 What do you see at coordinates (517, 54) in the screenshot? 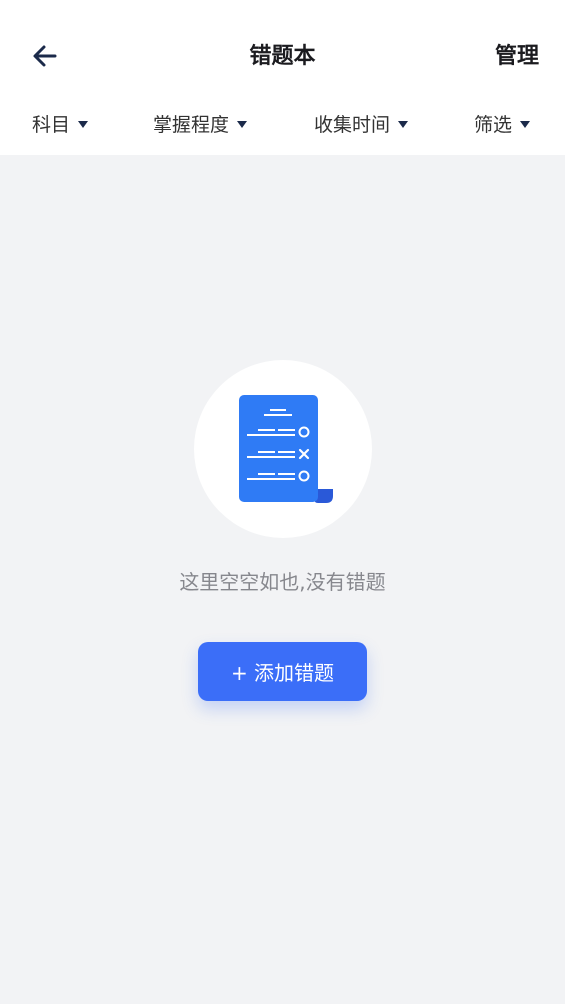
I see `manage-button: 管理` at bounding box center [517, 54].